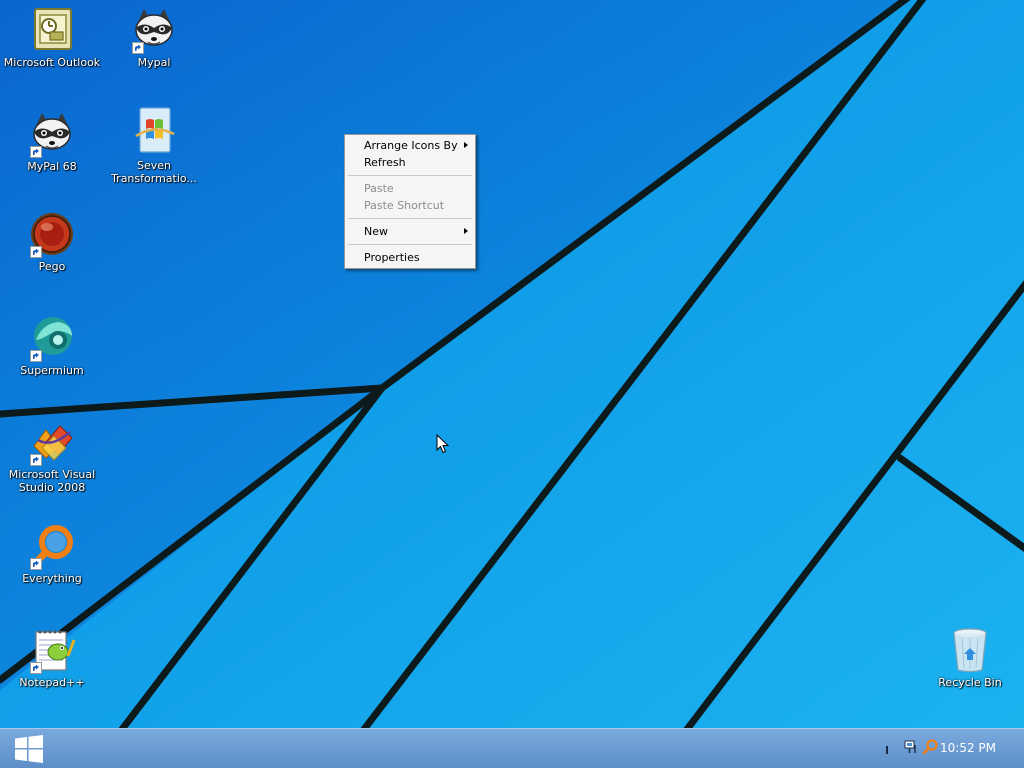 This screenshot has height=768, width=1024. Describe the element at coordinates (52, 442) in the screenshot. I see `visual-studio-icon` at that location.